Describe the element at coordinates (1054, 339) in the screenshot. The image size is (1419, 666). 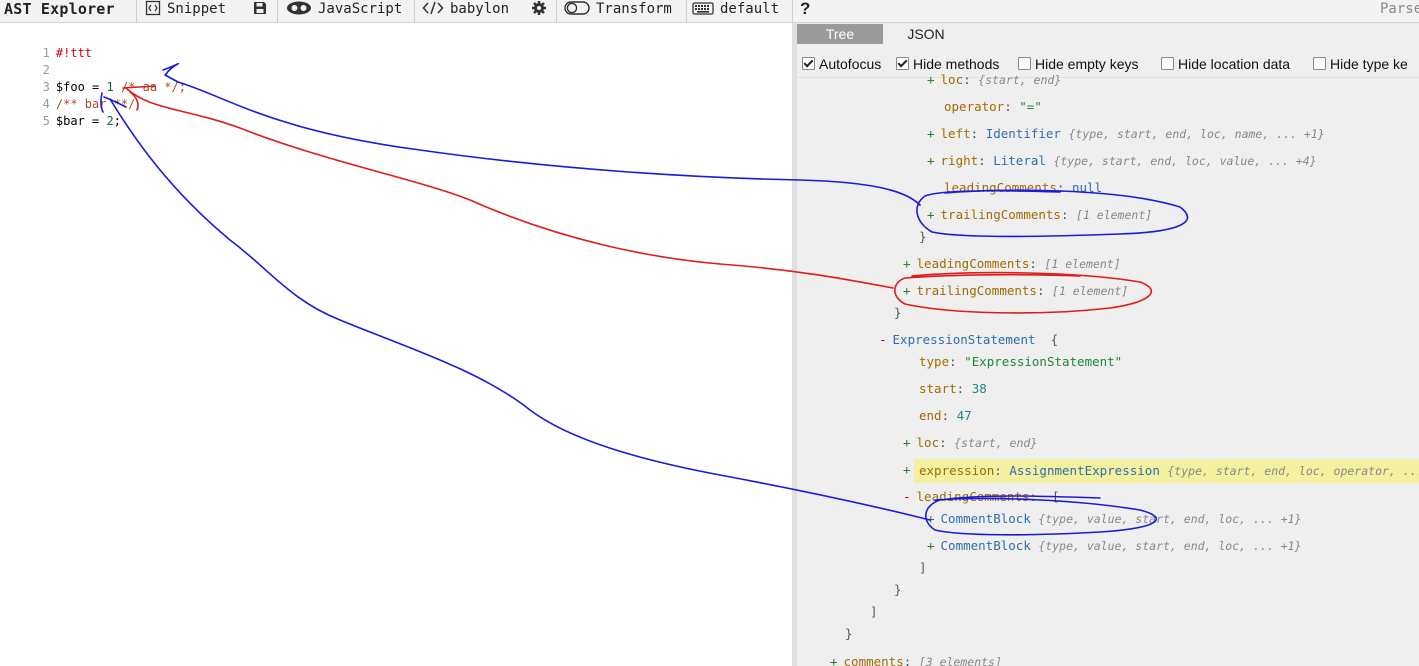
I see `tree-brace: {` at that location.